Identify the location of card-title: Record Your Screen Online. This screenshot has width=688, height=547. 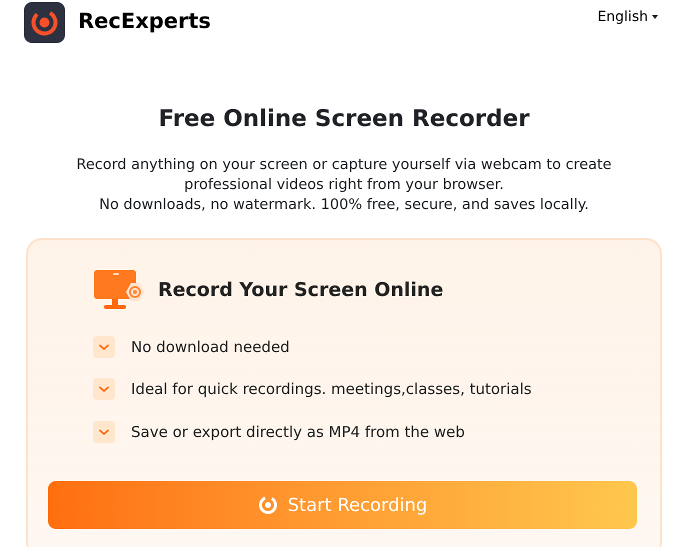
(301, 291).